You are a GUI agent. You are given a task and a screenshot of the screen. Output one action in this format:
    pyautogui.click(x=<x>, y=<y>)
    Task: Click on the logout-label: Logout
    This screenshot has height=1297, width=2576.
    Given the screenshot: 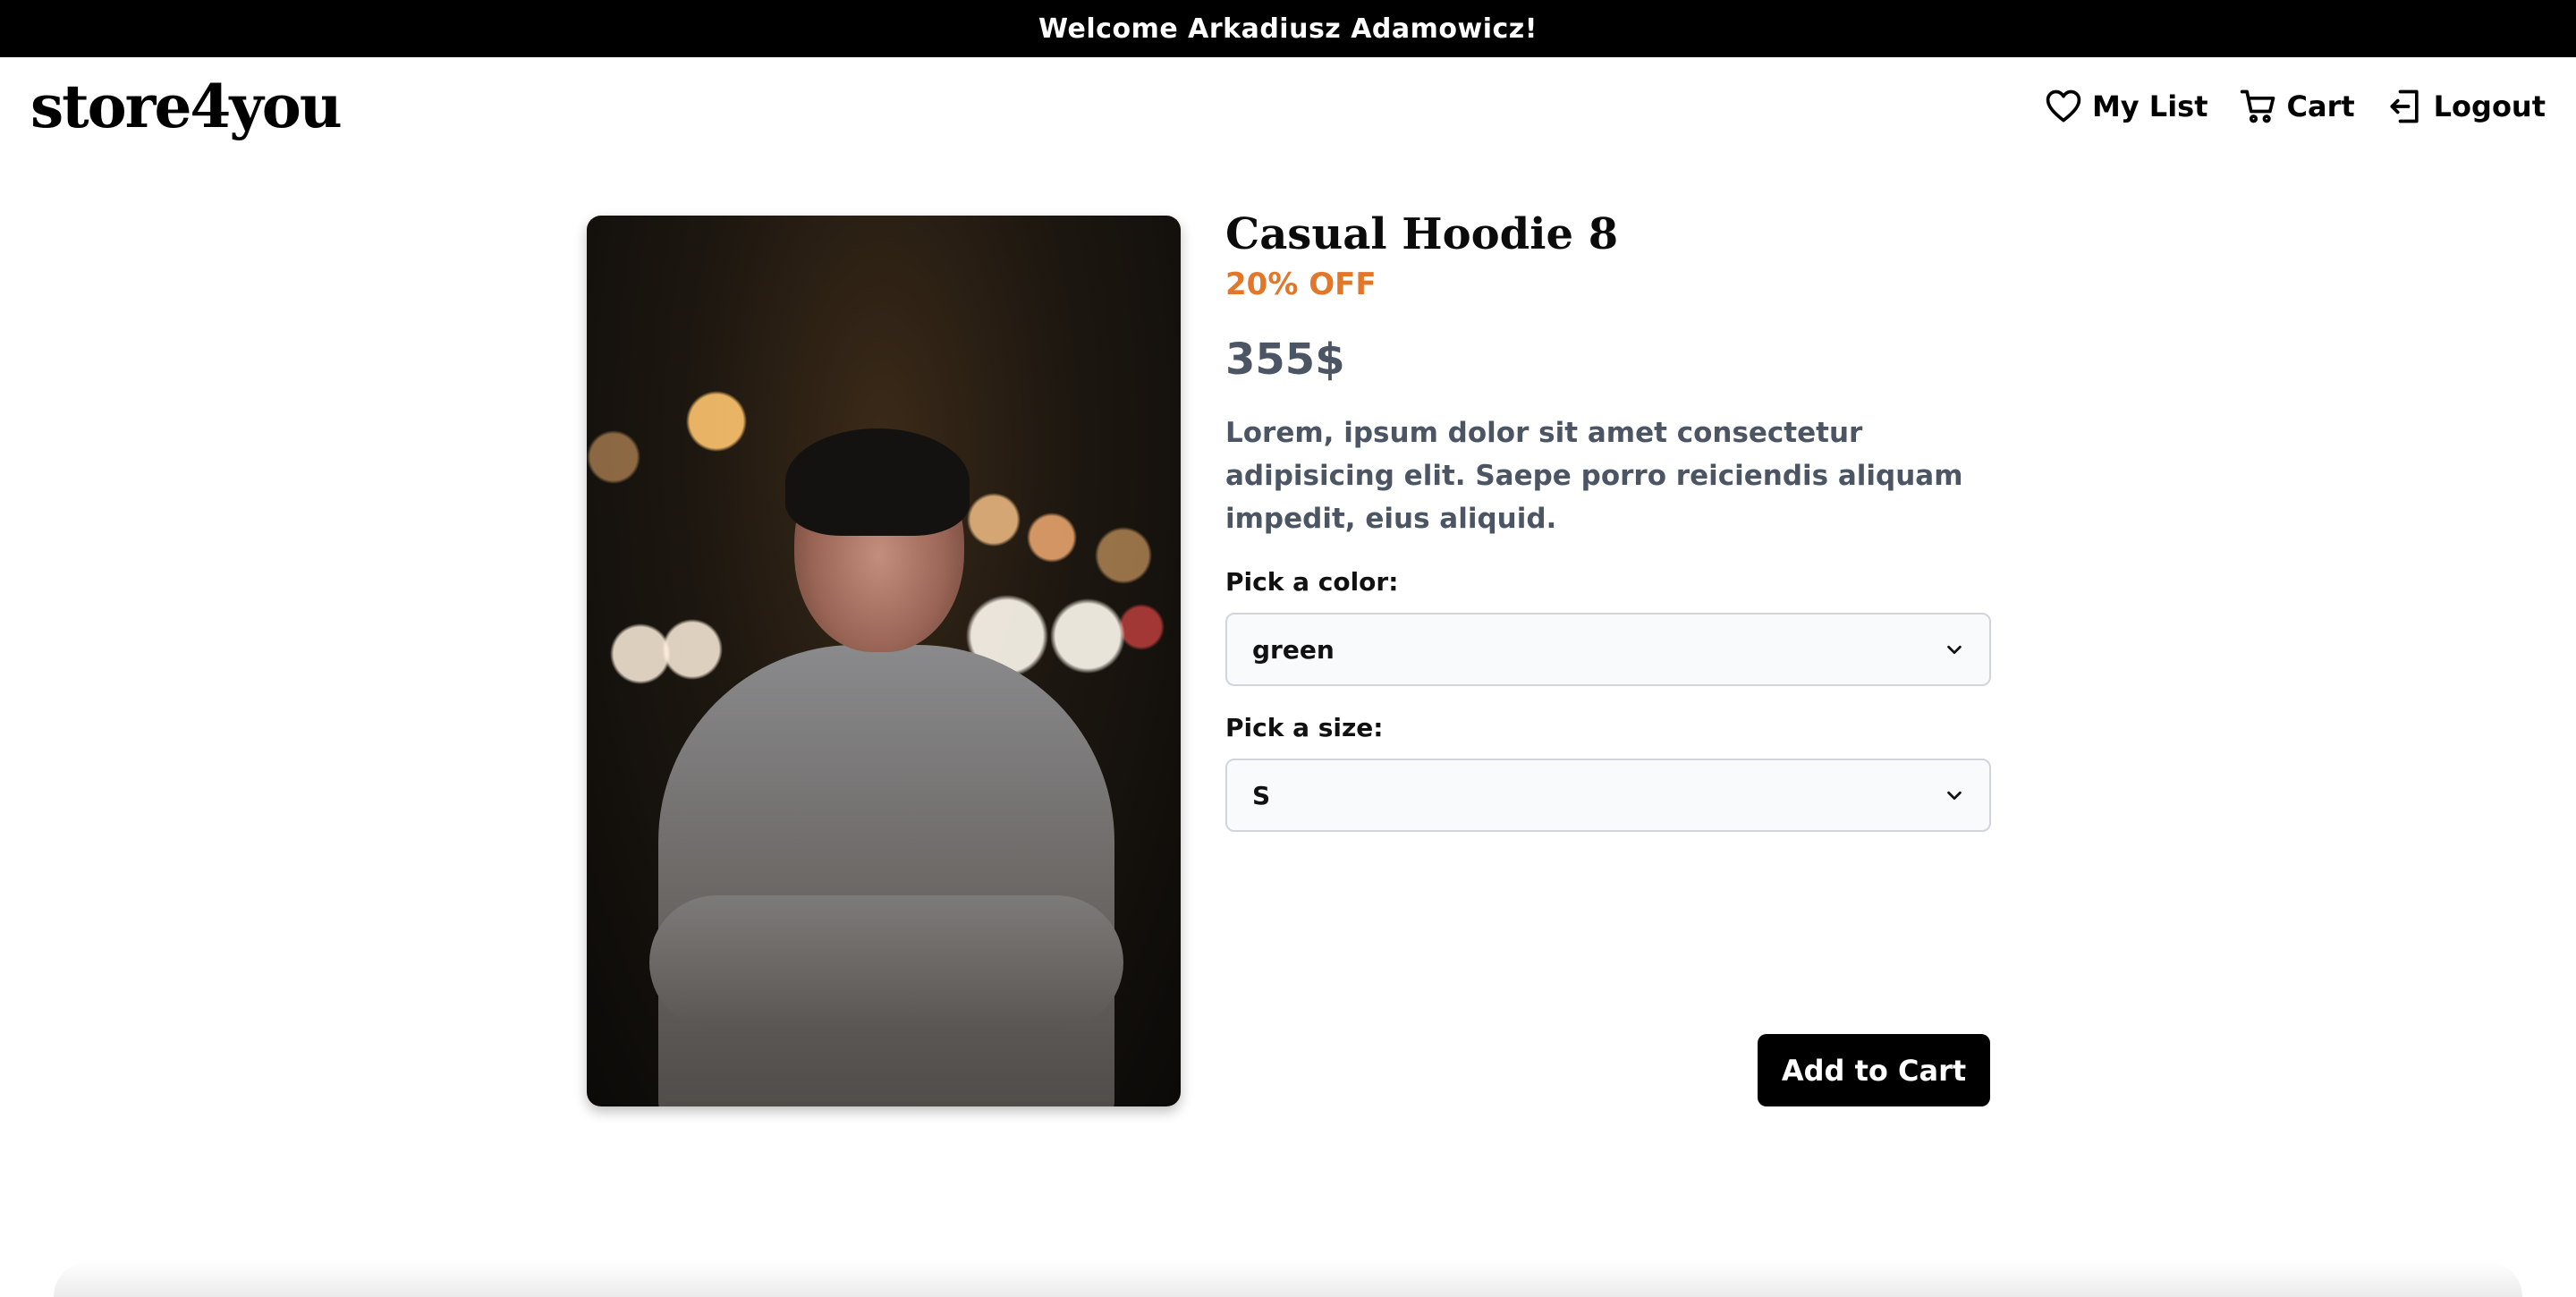 What is the action you would take?
    pyautogui.click(x=2489, y=106)
    